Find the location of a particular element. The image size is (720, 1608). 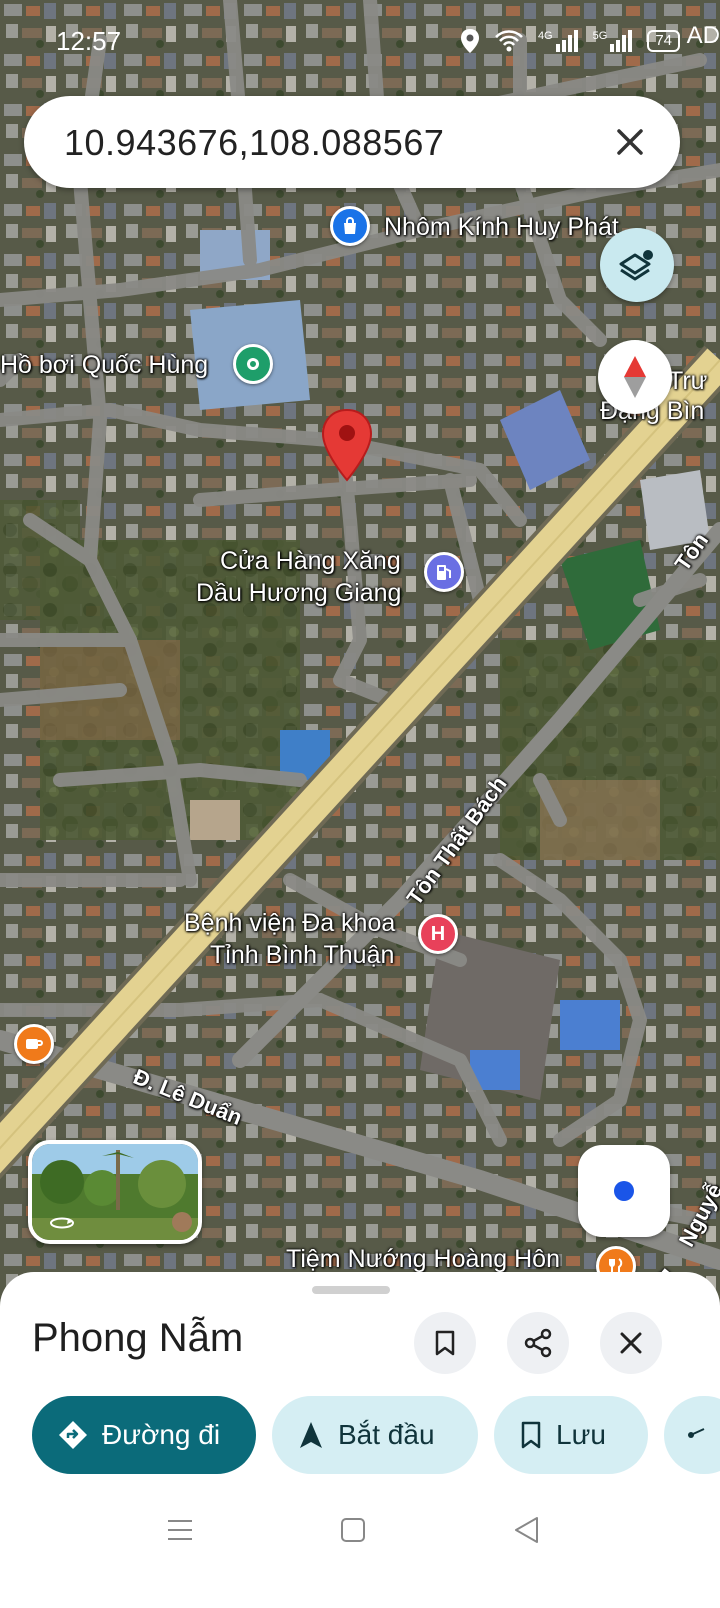

system-navigation-bar is located at coordinates (360, 1549).